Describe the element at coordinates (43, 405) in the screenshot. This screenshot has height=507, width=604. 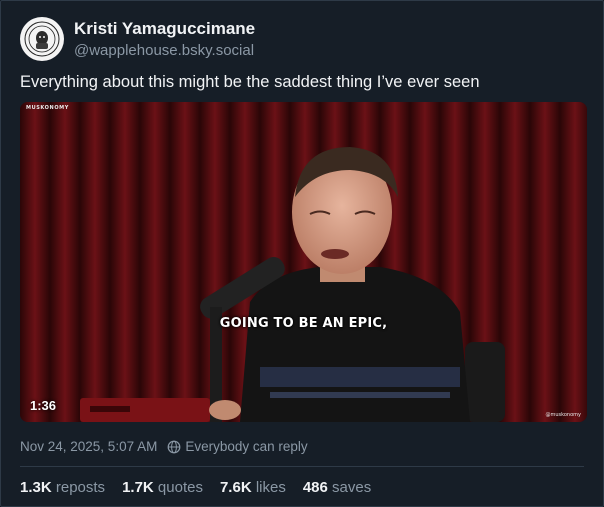
I see `video-duration: 1:36` at that location.